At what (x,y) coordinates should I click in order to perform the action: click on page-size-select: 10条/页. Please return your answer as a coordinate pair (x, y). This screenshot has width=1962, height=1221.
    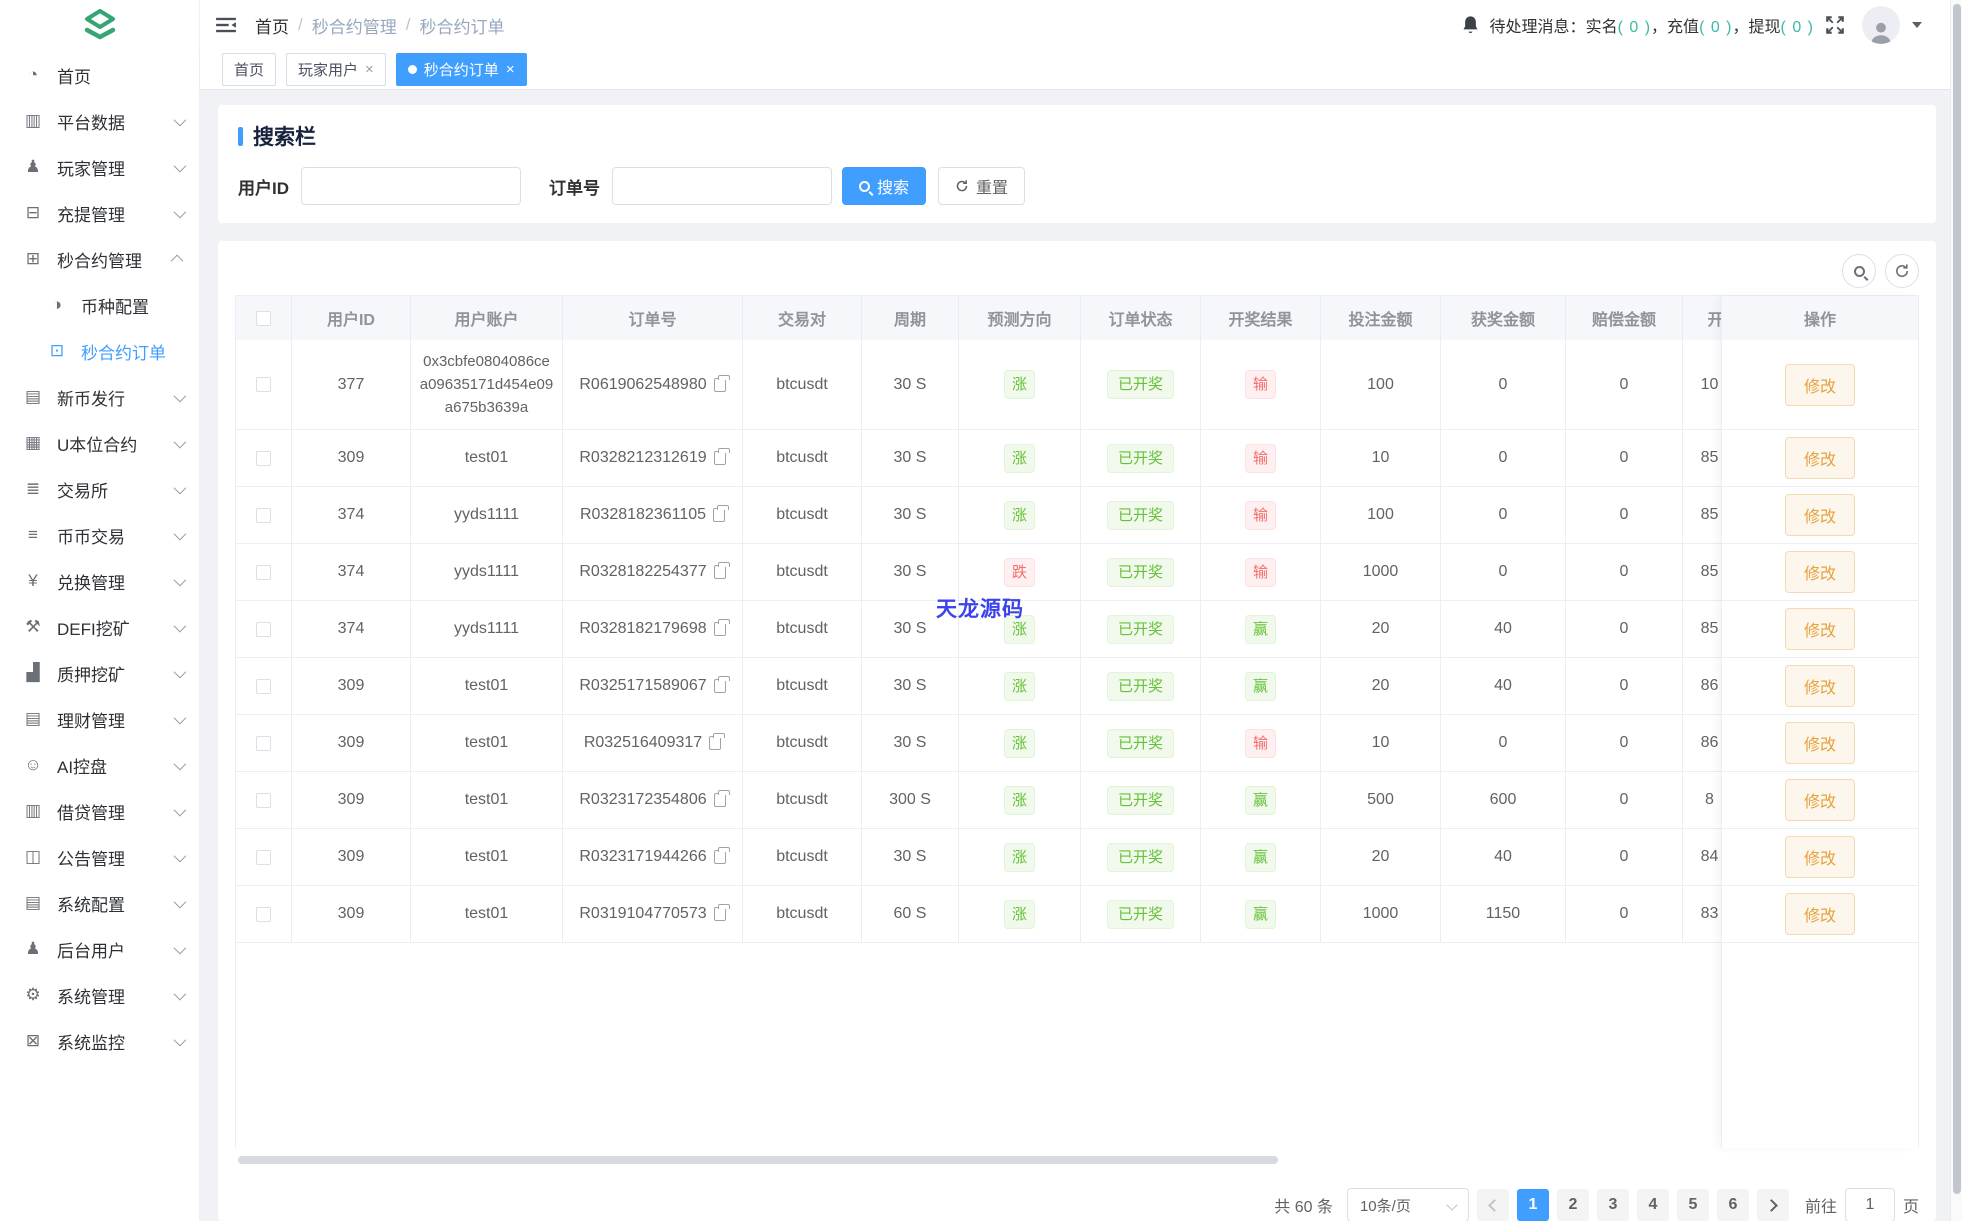
    Looking at the image, I should click on (1407, 1204).